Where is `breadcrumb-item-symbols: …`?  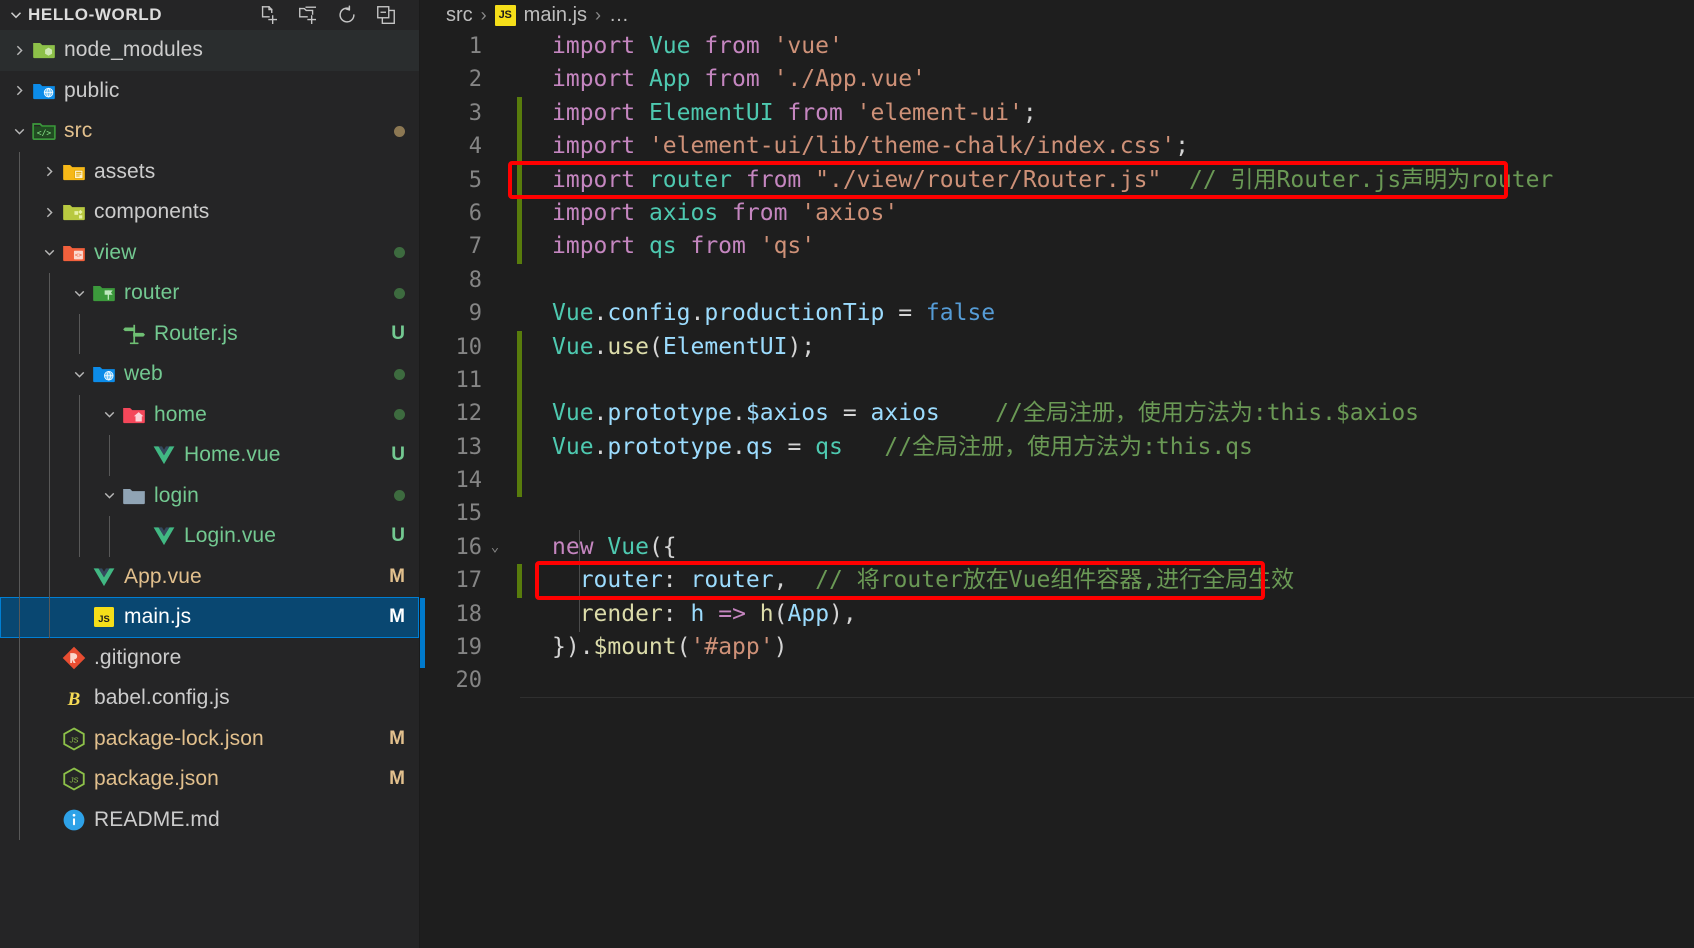 breadcrumb-item-symbols: … is located at coordinates (619, 15).